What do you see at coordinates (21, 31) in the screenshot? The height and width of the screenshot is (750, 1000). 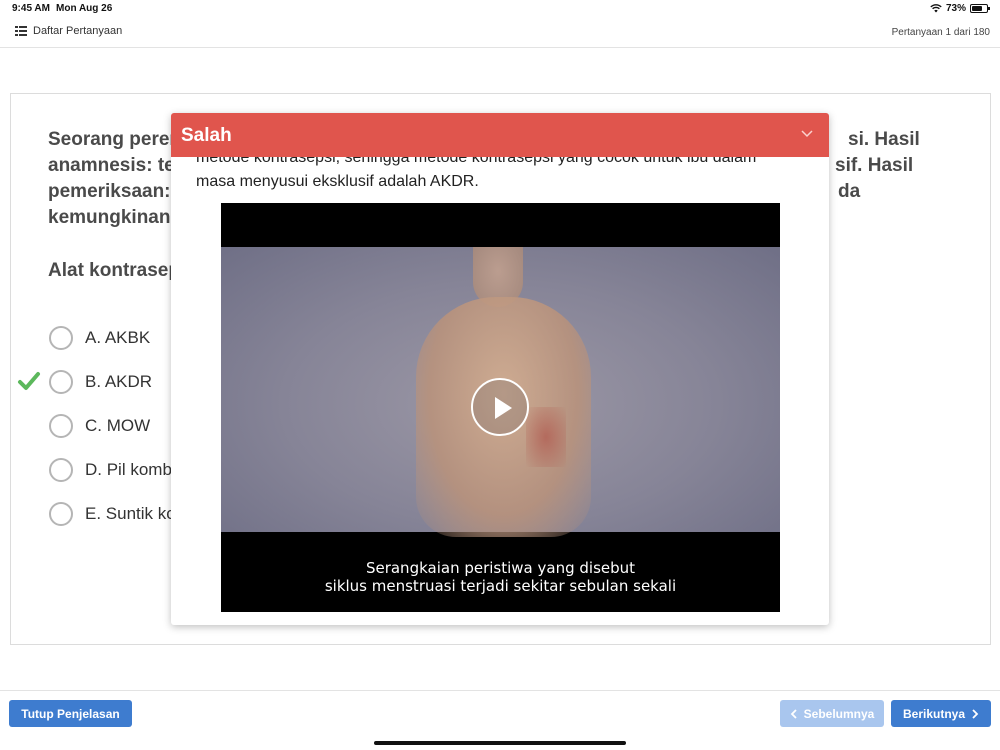 I see `list-icon` at bounding box center [21, 31].